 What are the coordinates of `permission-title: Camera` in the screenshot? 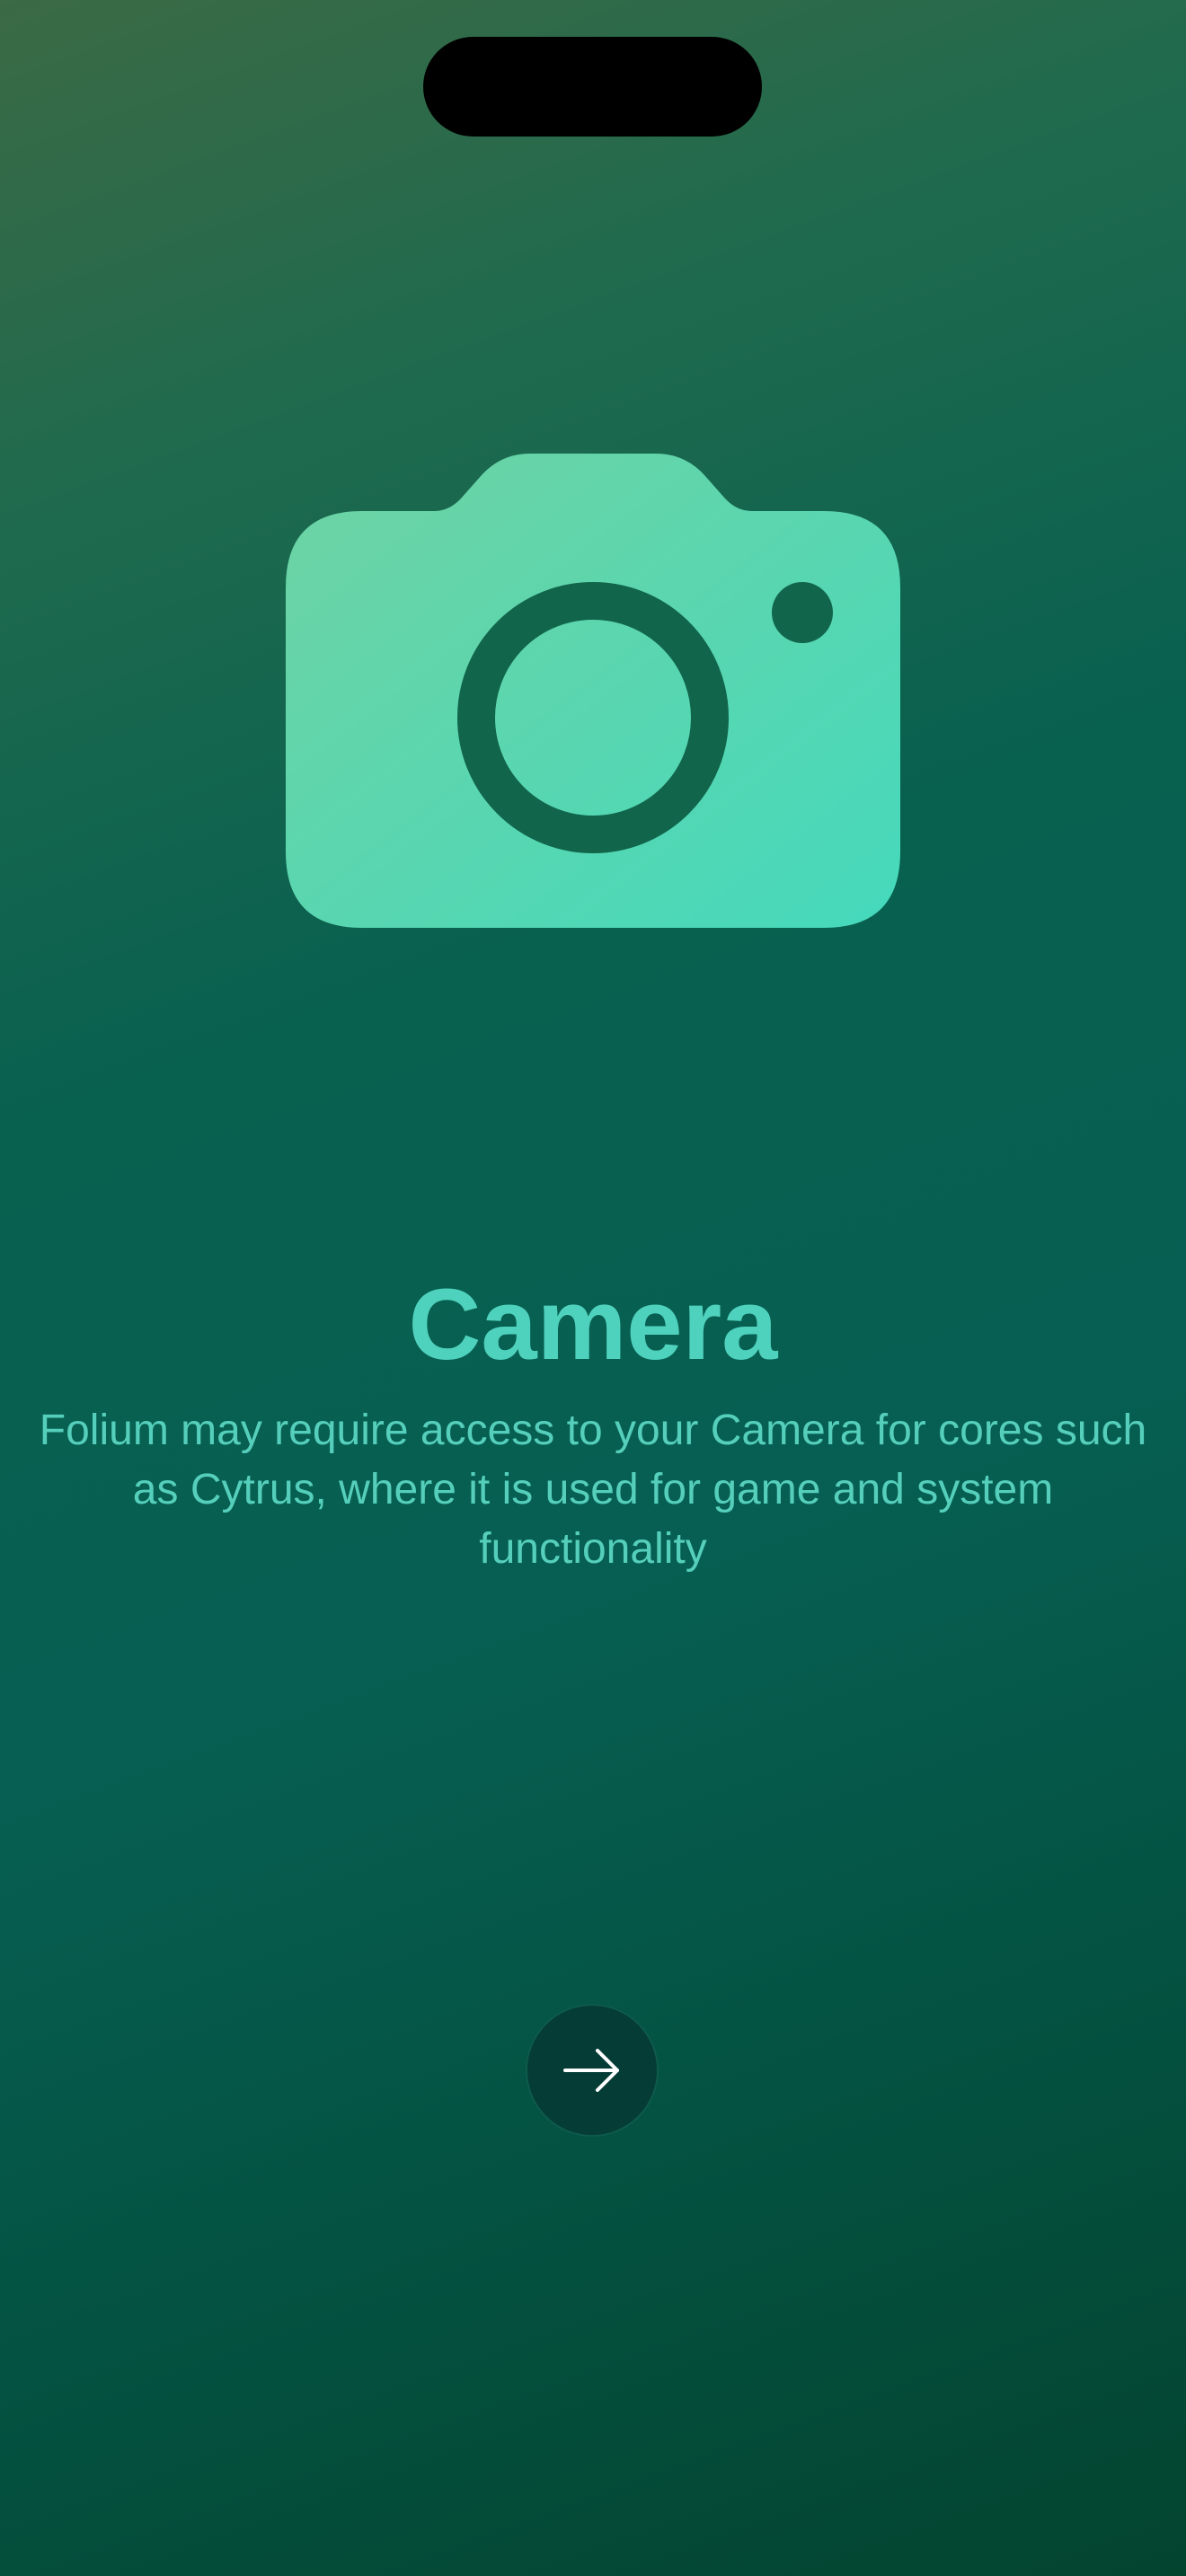 It's located at (593, 1324).